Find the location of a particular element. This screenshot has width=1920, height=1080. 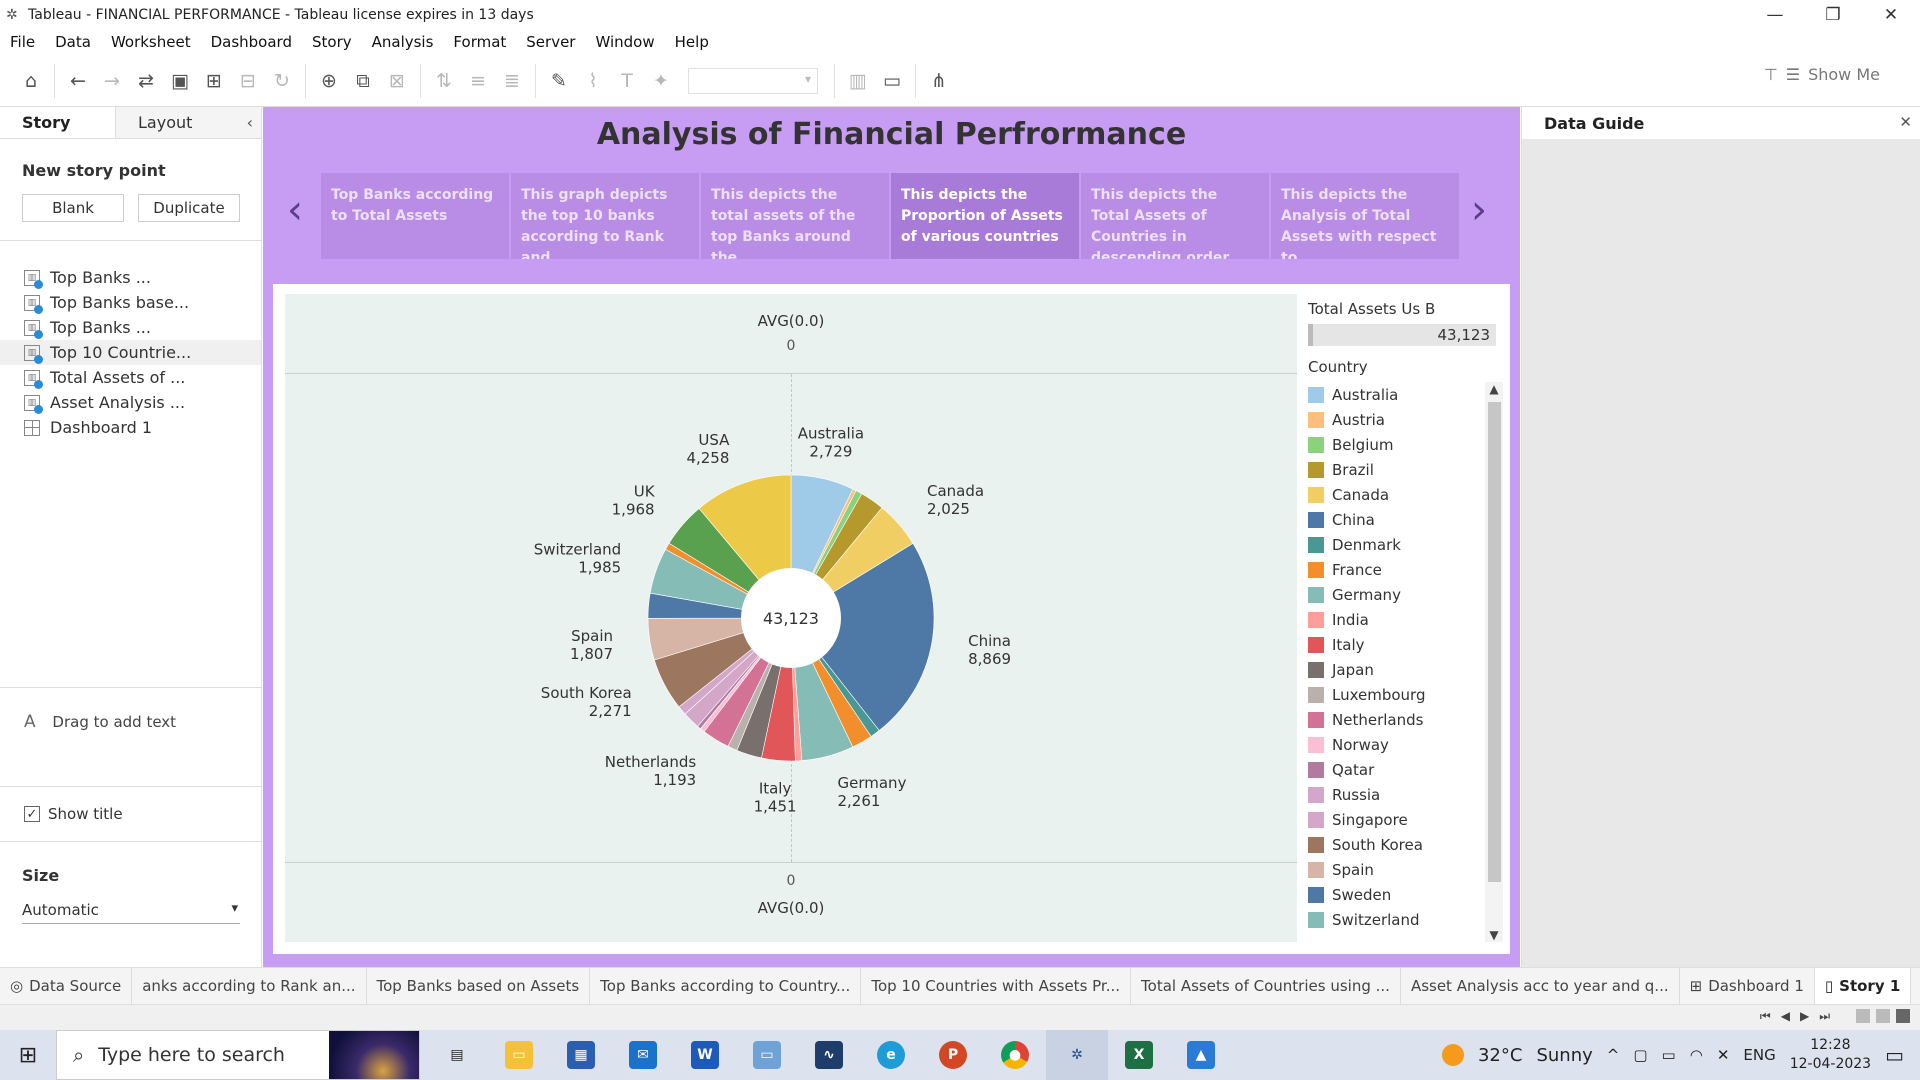

tab-layout: Layout ‹ is located at coordinates (188, 122).